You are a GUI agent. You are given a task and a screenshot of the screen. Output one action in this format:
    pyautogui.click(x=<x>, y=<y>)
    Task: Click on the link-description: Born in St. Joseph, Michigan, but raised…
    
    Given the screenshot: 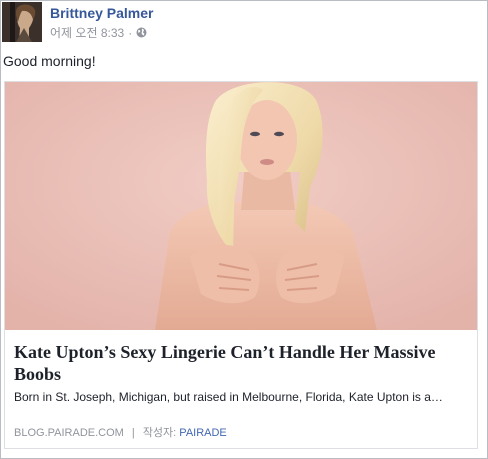 What is the action you would take?
    pyautogui.click(x=228, y=397)
    